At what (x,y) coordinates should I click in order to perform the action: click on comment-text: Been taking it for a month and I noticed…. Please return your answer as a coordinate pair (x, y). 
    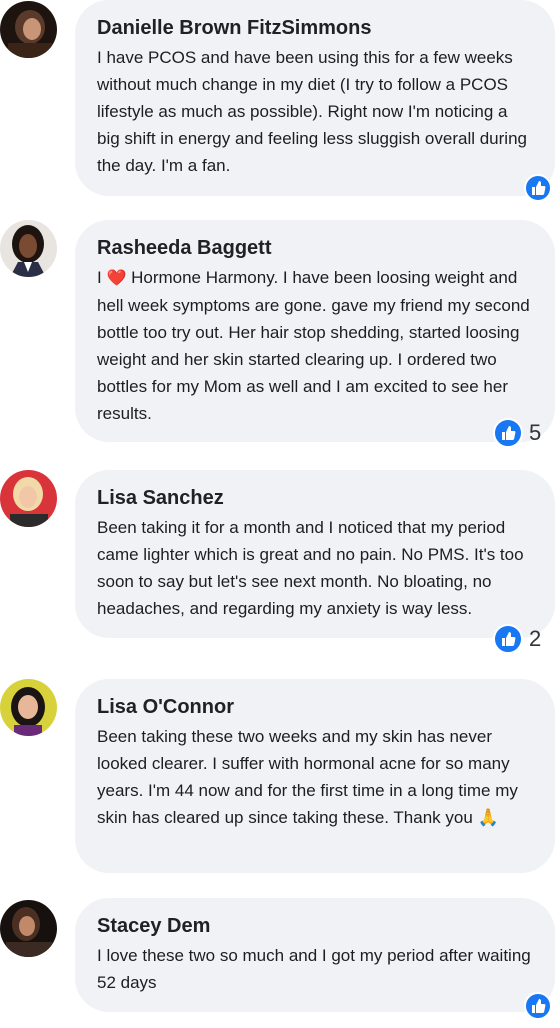
    Looking at the image, I should click on (310, 568).